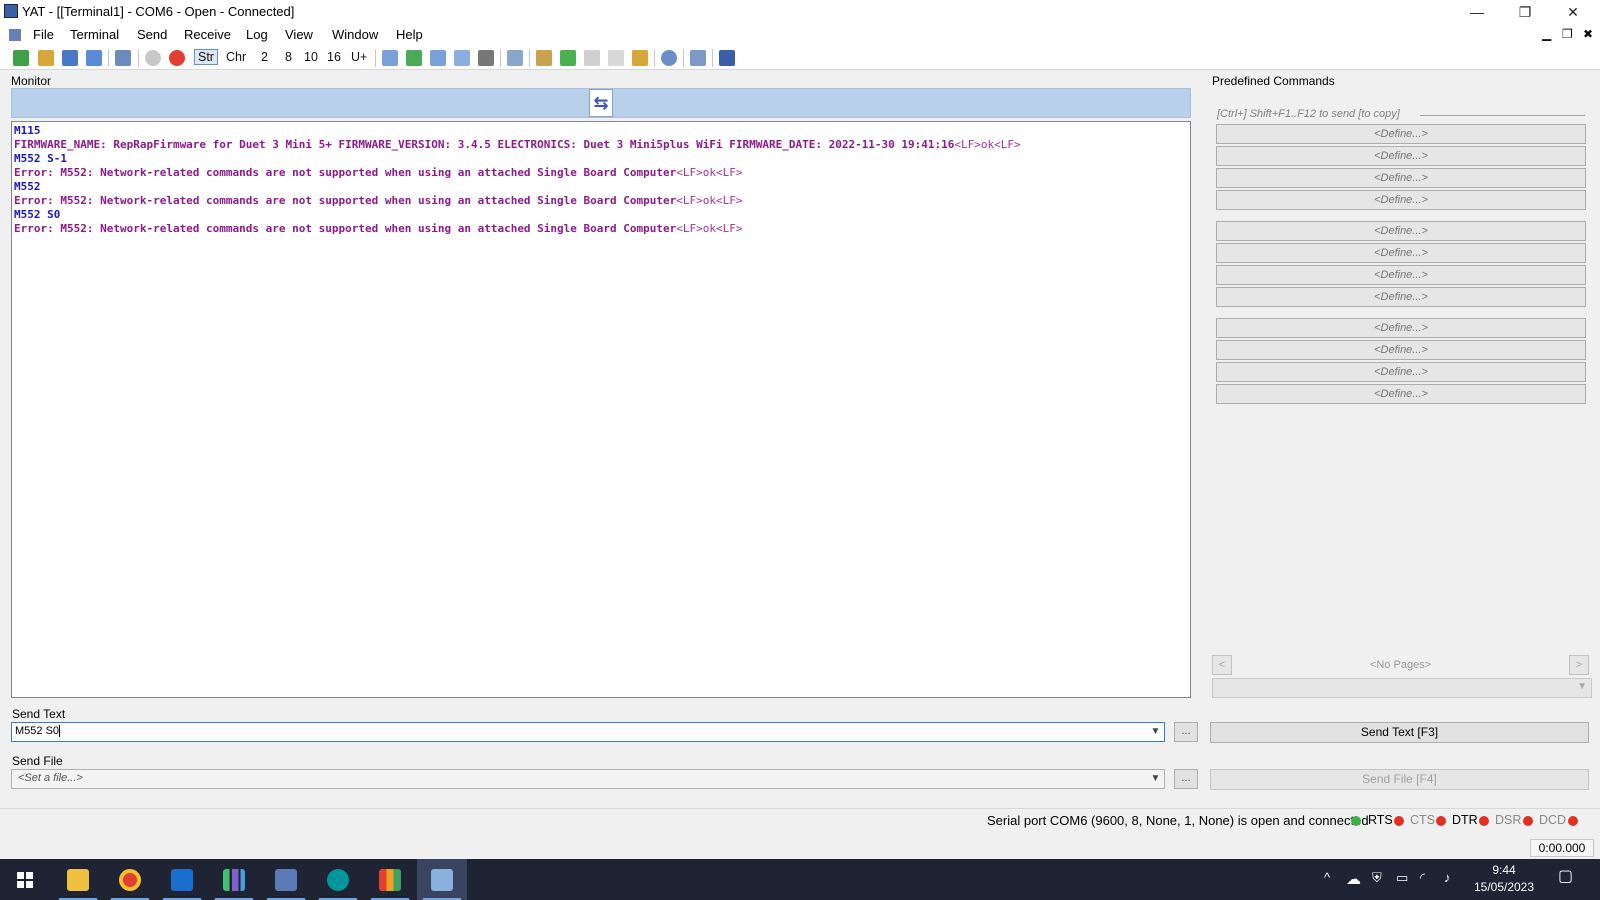 This screenshot has width=1600, height=900. Describe the element at coordinates (616, 58) in the screenshot. I see `log-folder-icon` at that location.